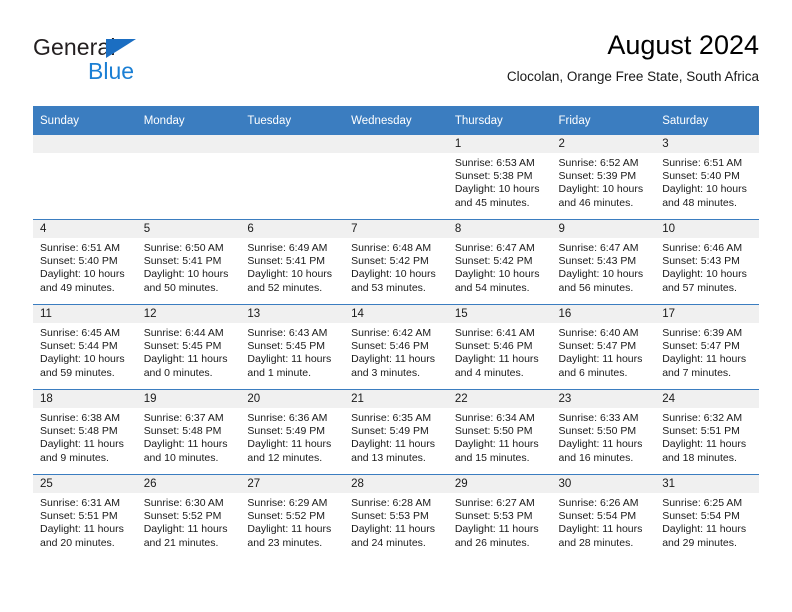 The width and height of the screenshot is (792, 612). I want to click on day-number: 5, so click(188, 229).